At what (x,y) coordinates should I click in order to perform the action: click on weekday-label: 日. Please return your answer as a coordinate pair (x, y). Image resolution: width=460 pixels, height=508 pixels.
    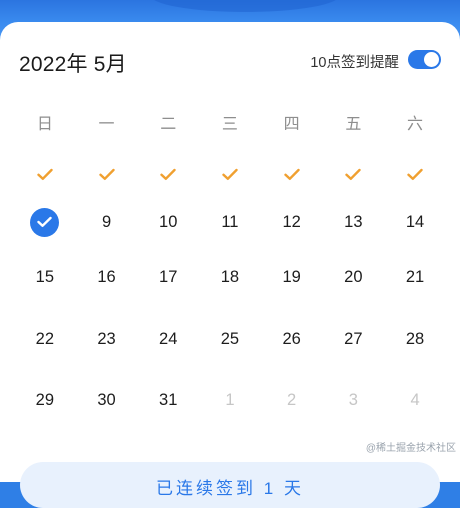
    Looking at the image, I should click on (44, 124).